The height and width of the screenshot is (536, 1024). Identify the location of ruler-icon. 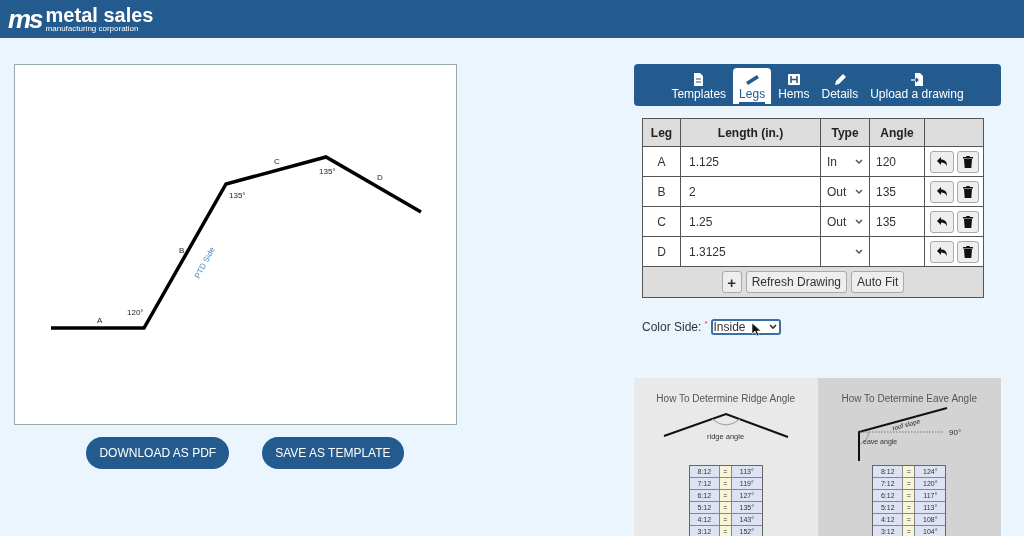
(752, 79).